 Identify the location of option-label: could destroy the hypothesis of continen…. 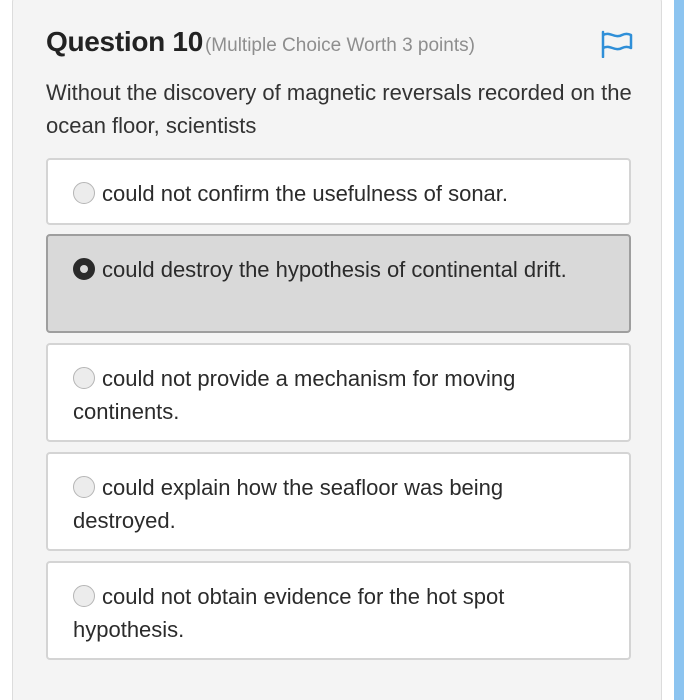
(334, 269).